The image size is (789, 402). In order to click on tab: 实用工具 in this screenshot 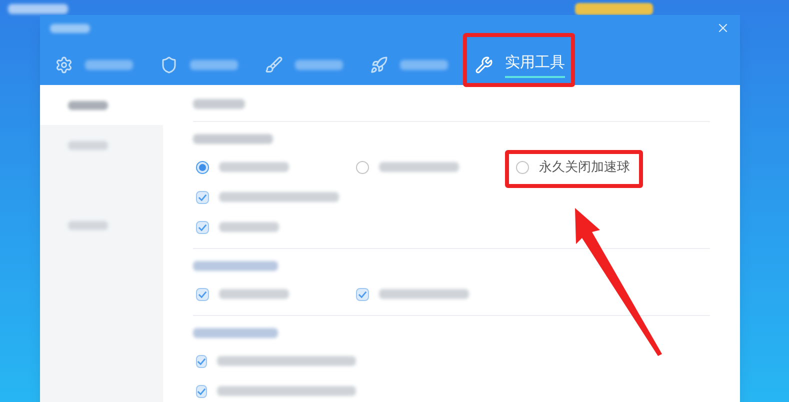, I will do `click(527, 65)`.